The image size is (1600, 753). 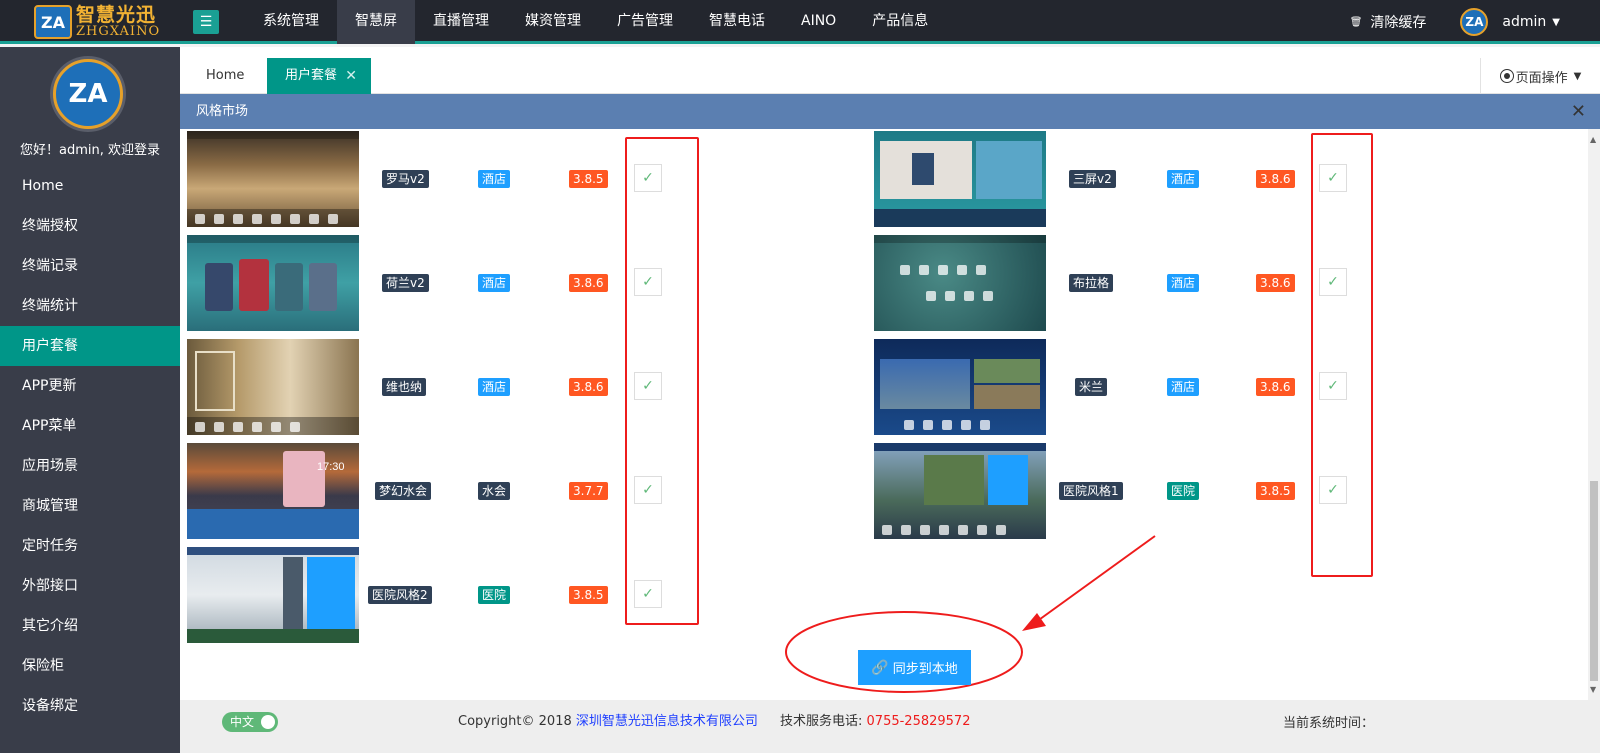 I want to click on sidebar-item-scenes: 应用场景, so click(x=90, y=466).